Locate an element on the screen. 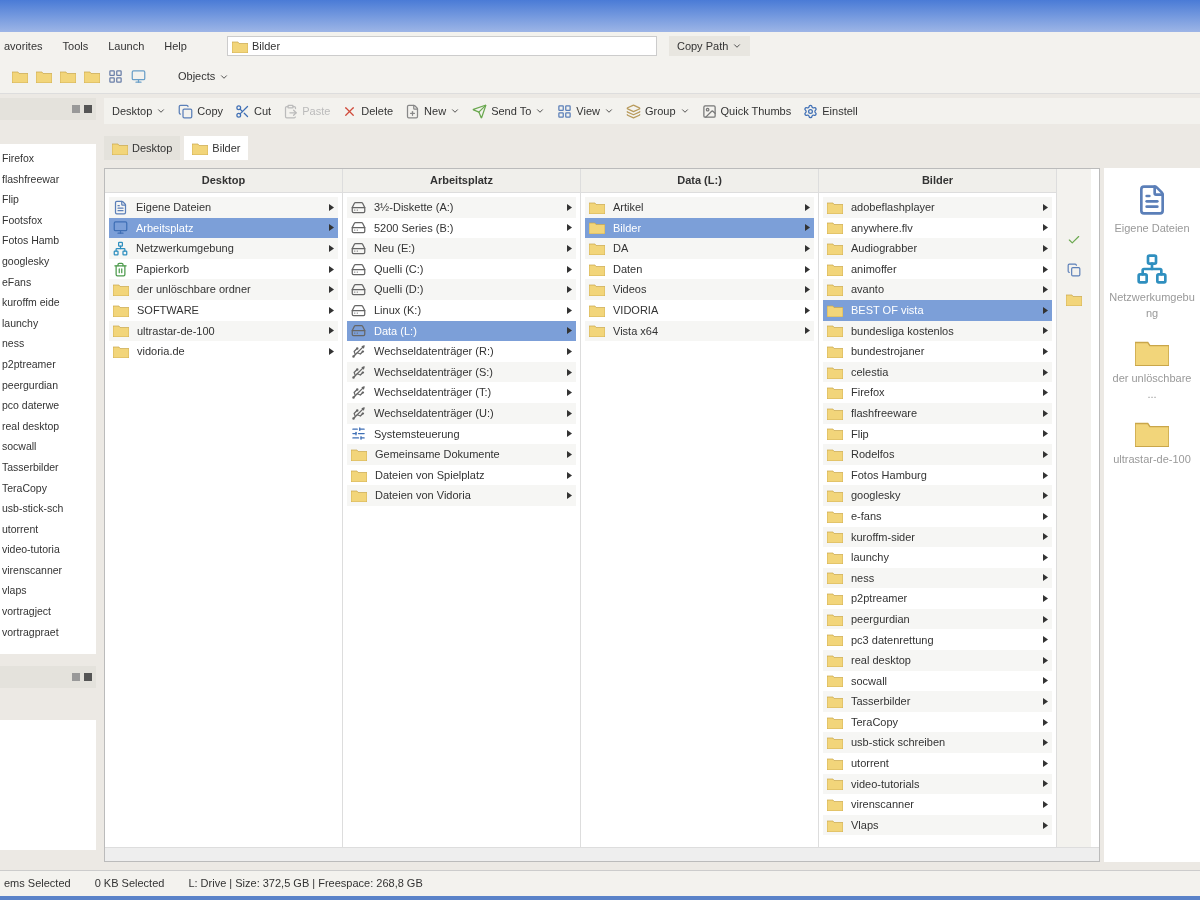  menu-item: Help is located at coordinates (175, 46).